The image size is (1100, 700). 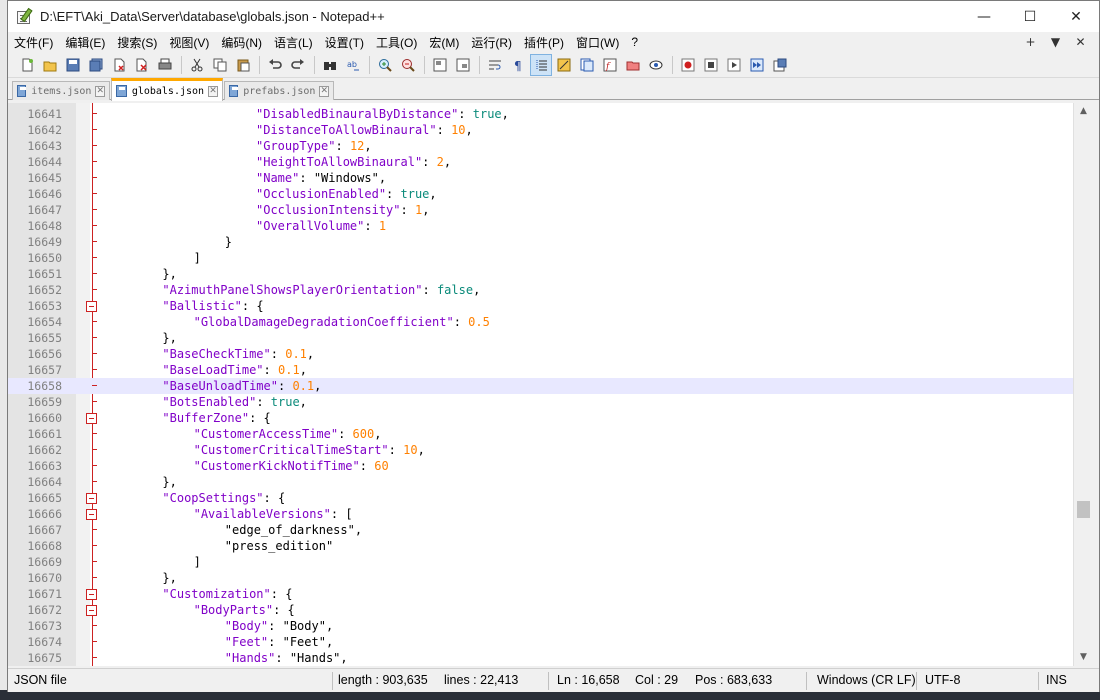 What do you see at coordinates (550, 530) in the screenshot?
I see `code-line: 16667 "edge_of_darkness",` at bounding box center [550, 530].